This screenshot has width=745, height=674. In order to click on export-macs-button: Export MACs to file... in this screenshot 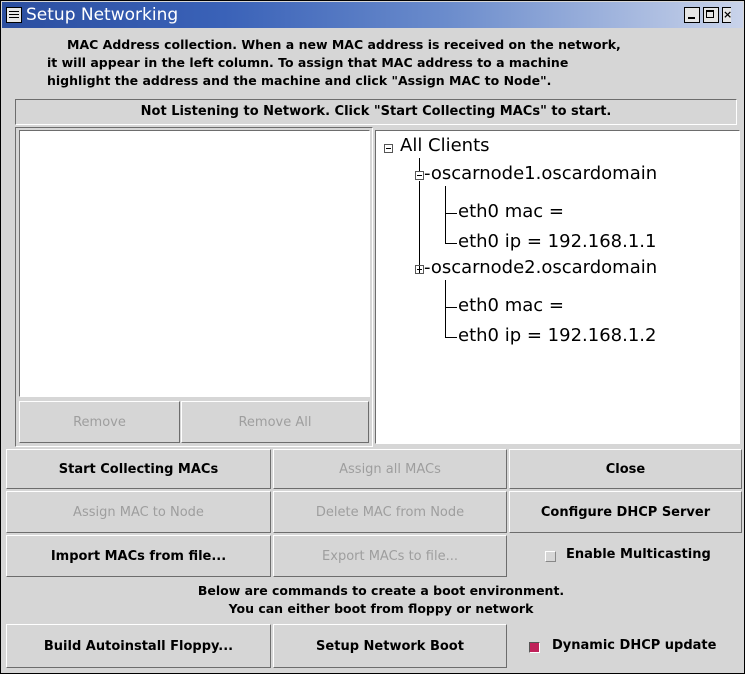, I will do `click(390, 556)`.